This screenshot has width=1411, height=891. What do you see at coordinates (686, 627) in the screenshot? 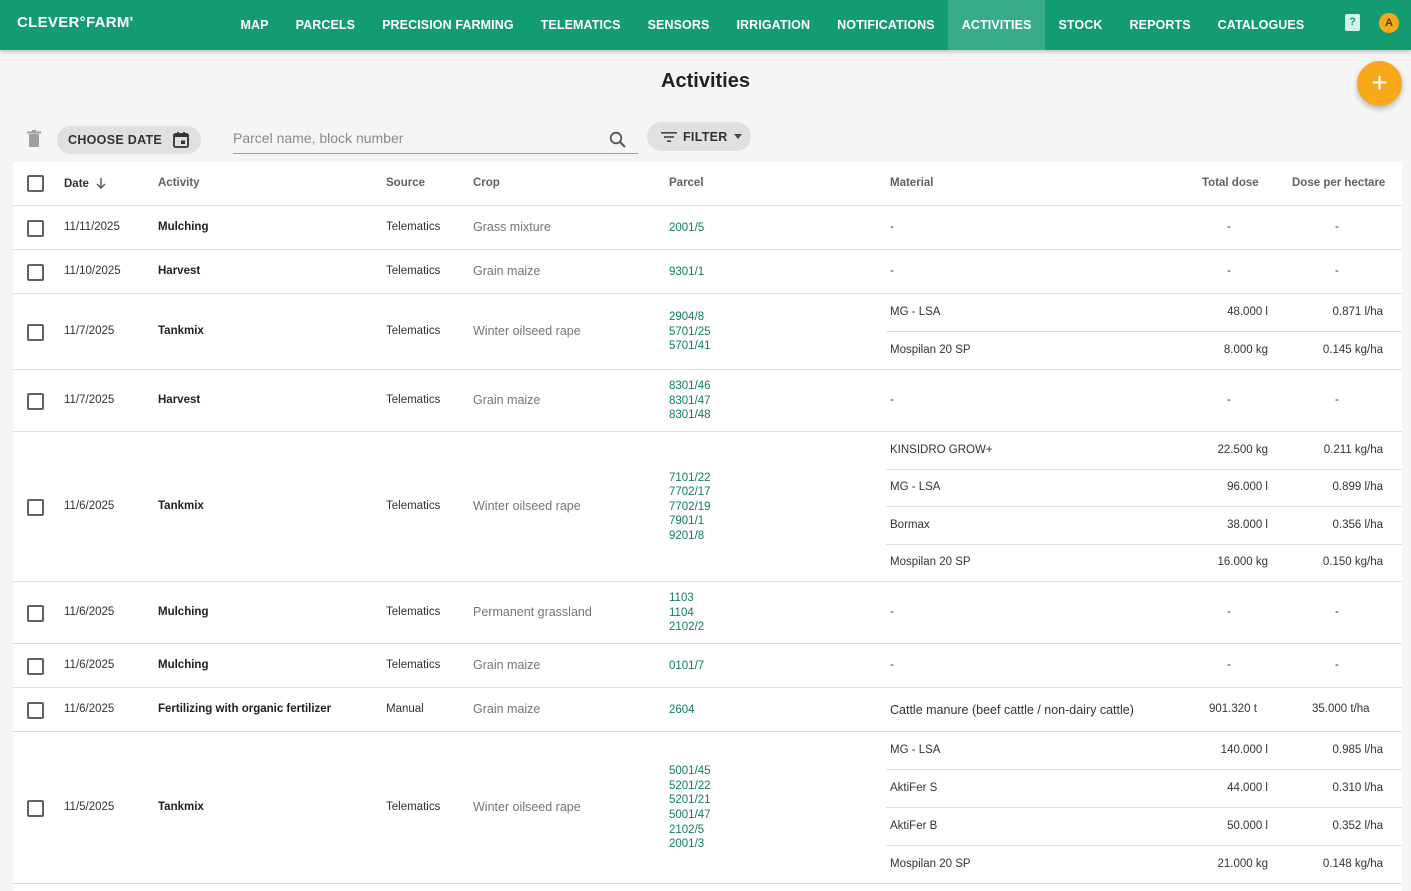
I see `parcel-link: 2102/2` at bounding box center [686, 627].